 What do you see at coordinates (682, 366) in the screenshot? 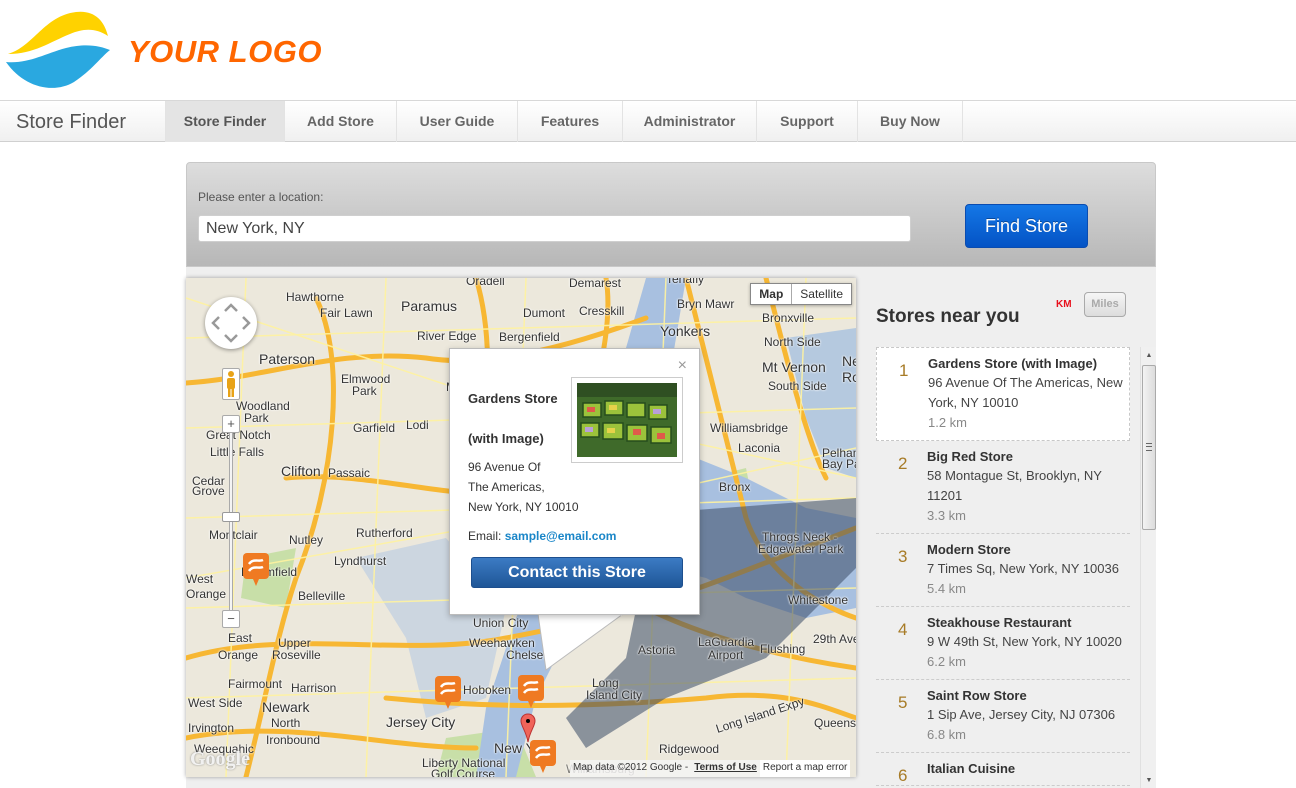
I see `close-icon: ×` at bounding box center [682, 366].